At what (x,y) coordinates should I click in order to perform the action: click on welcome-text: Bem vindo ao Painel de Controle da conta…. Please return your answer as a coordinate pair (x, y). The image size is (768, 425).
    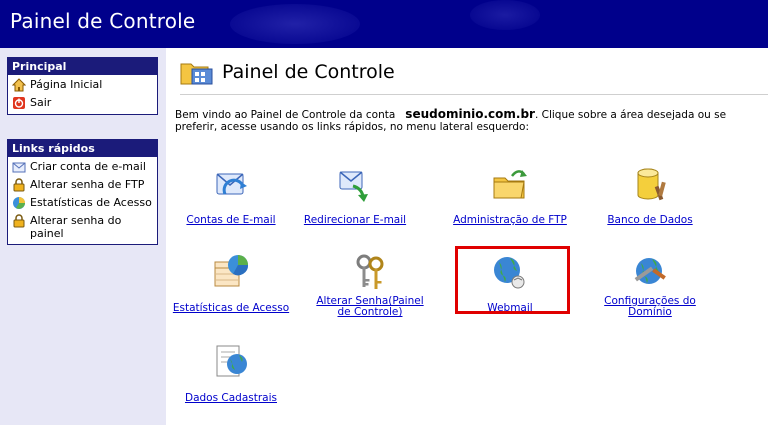
    Looking at the image, I should click on (451, 120).